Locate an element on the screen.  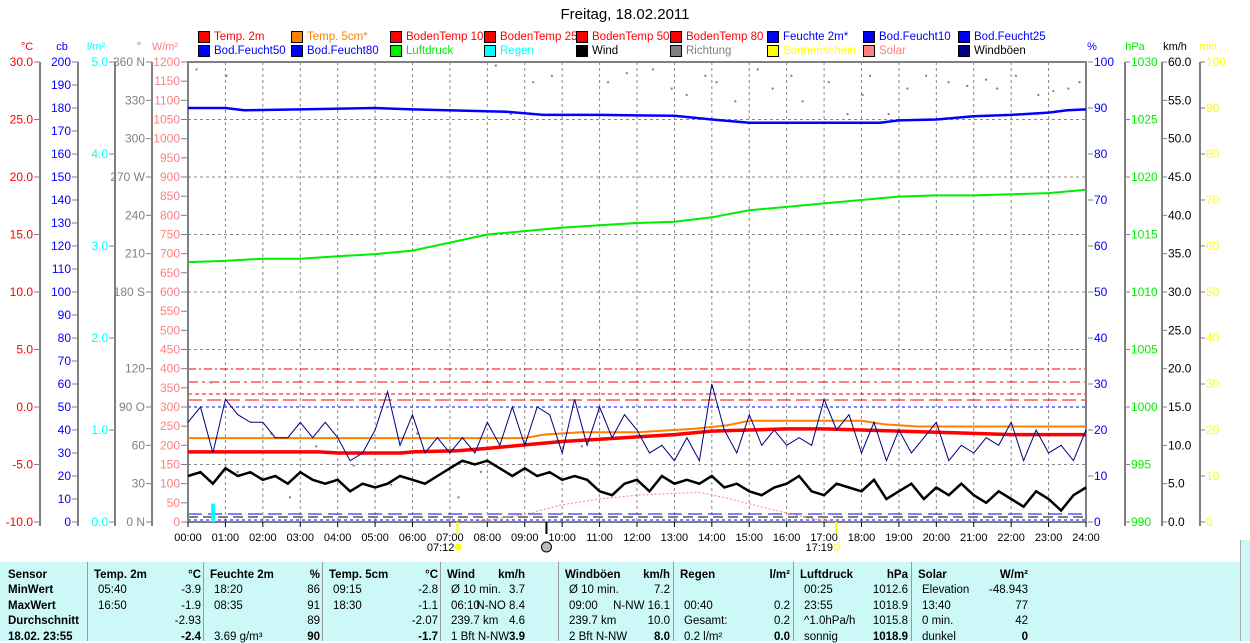
x-tick-label: 04:00 is located at coordinates (338, 538).